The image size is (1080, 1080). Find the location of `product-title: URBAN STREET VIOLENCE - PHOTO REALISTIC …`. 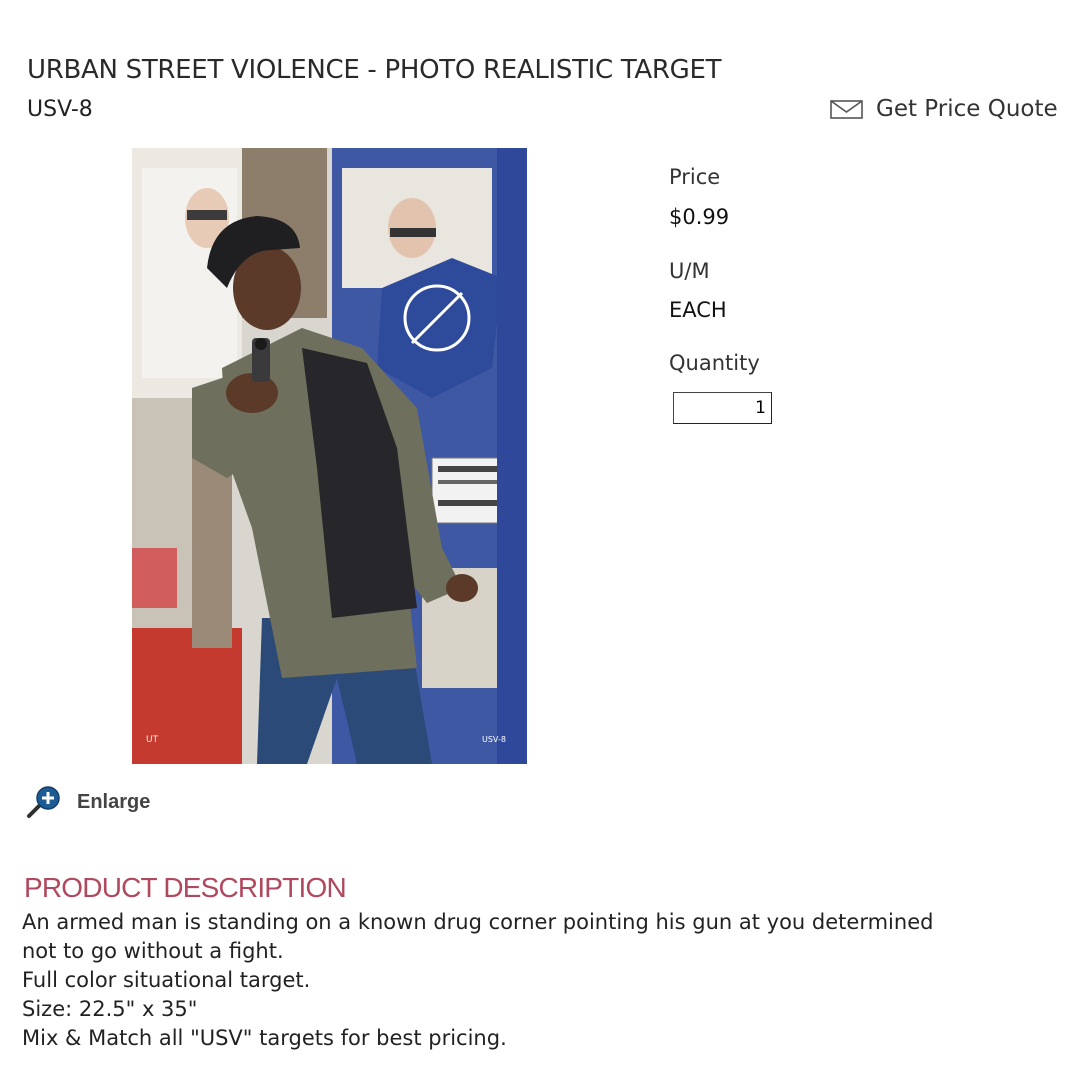

product-title: URBAN STREET VIOLENCE - PHOTO REALISTIC … is located at coordinates (374, 70).